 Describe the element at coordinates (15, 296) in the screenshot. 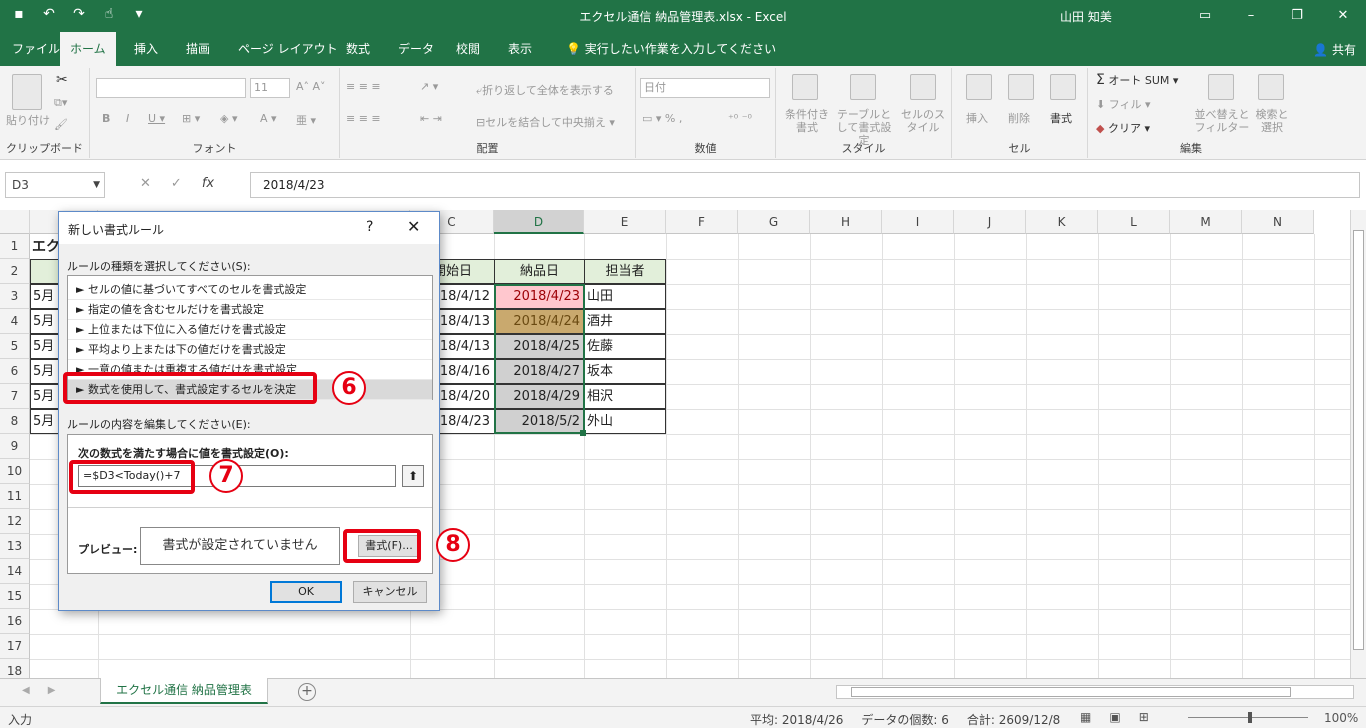

I see `row-header: 3` at that location.